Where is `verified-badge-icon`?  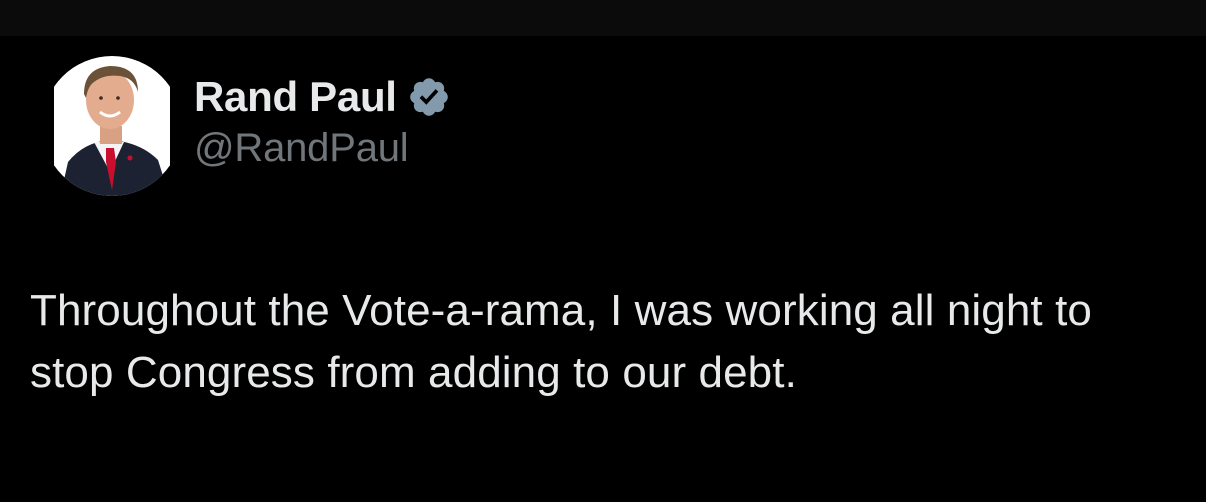 verified-badge-icon is located at coordinates (429, 97).